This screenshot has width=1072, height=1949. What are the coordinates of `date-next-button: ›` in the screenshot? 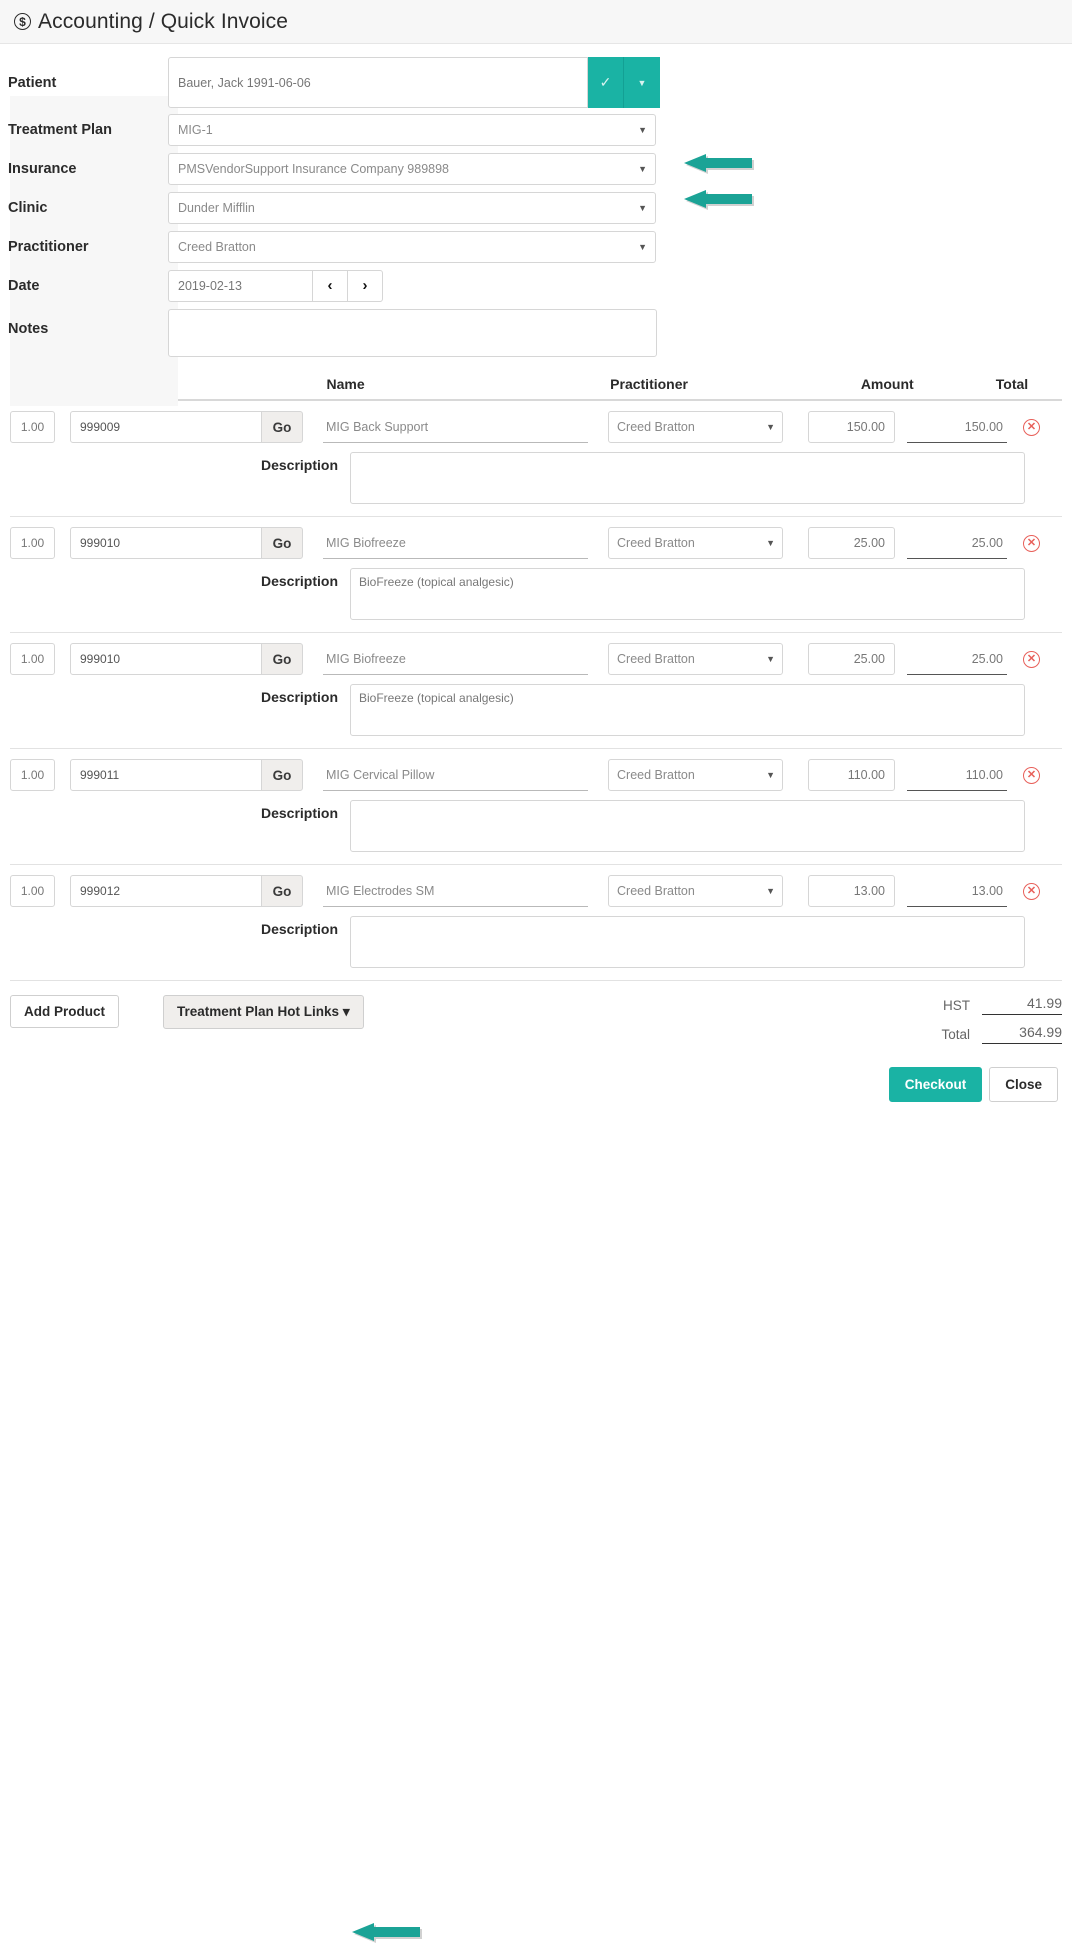 It's located at (365, 285).